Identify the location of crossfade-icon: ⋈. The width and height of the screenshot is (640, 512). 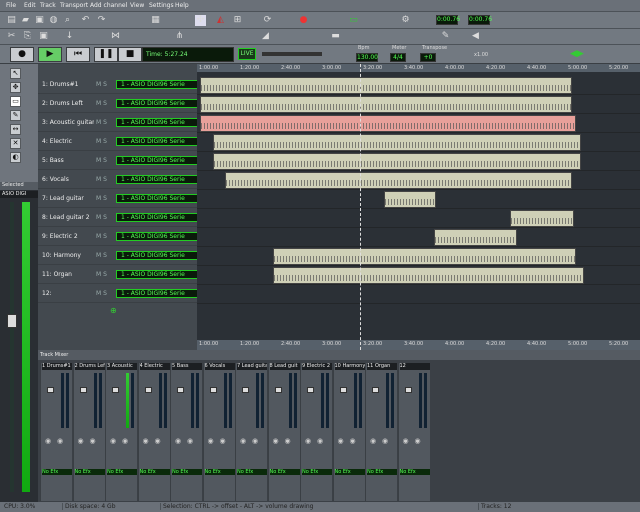
(115, 36).